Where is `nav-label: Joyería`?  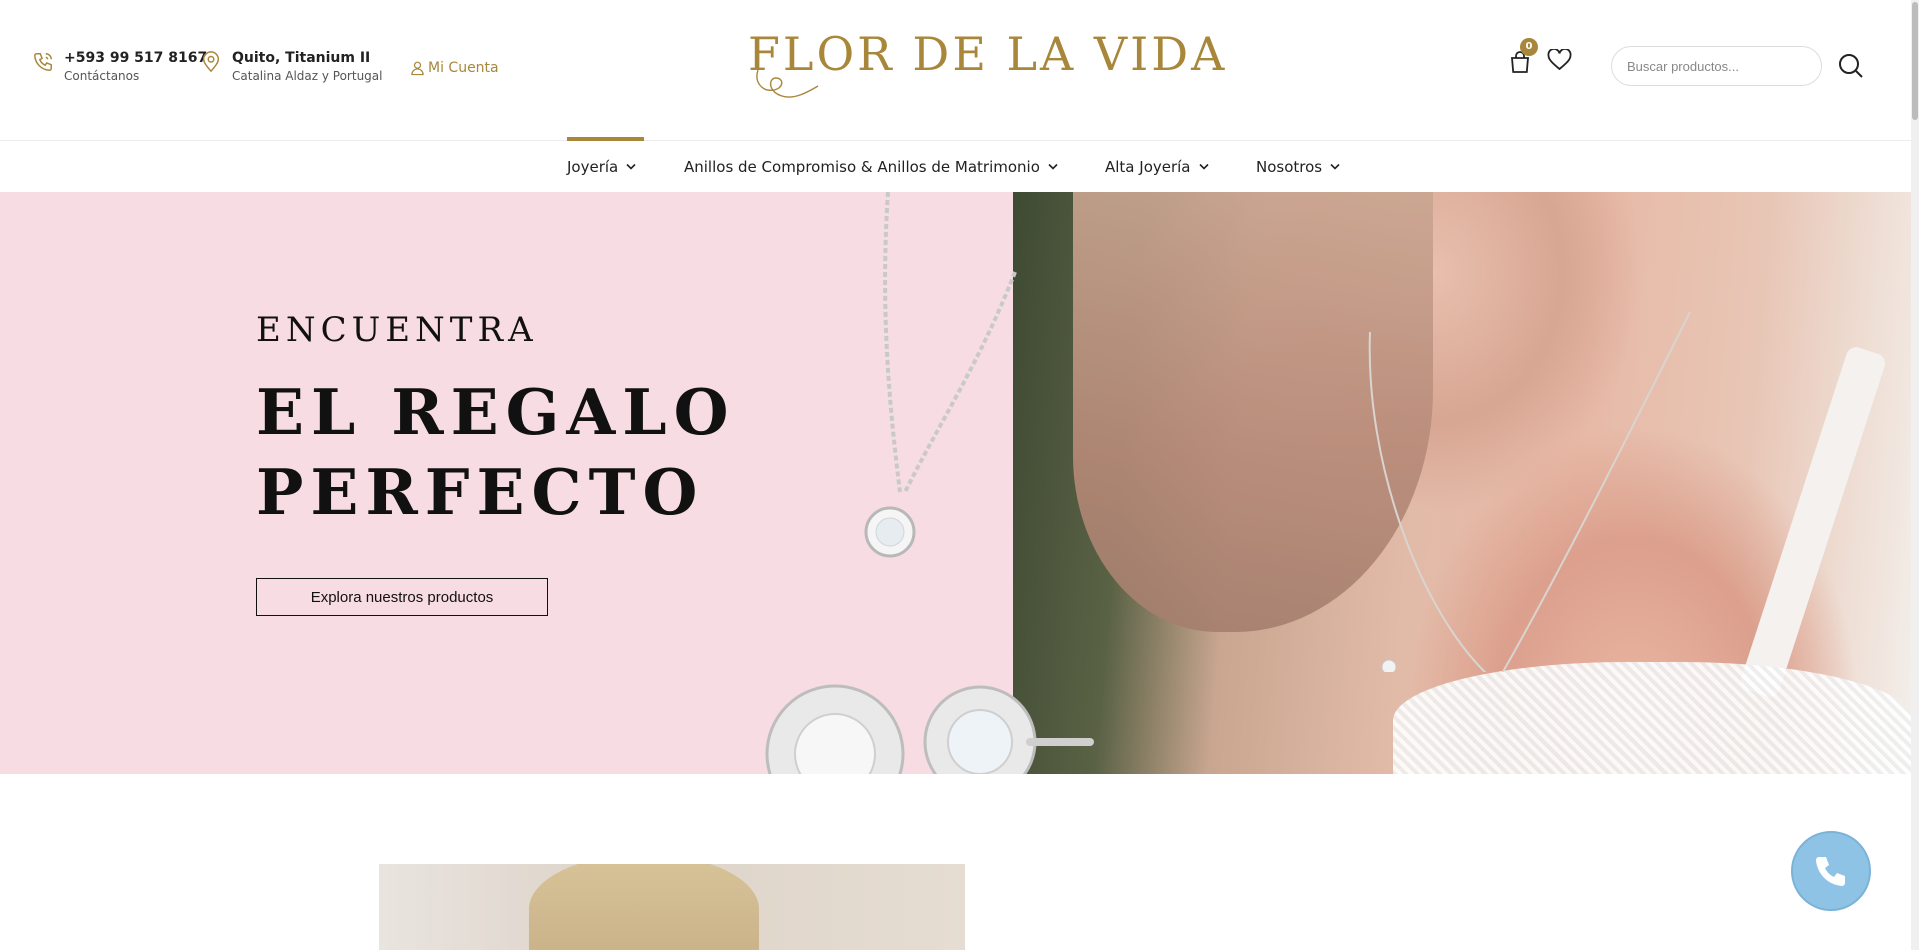
nav-label: Joyería is located at coordinates (593, 166).